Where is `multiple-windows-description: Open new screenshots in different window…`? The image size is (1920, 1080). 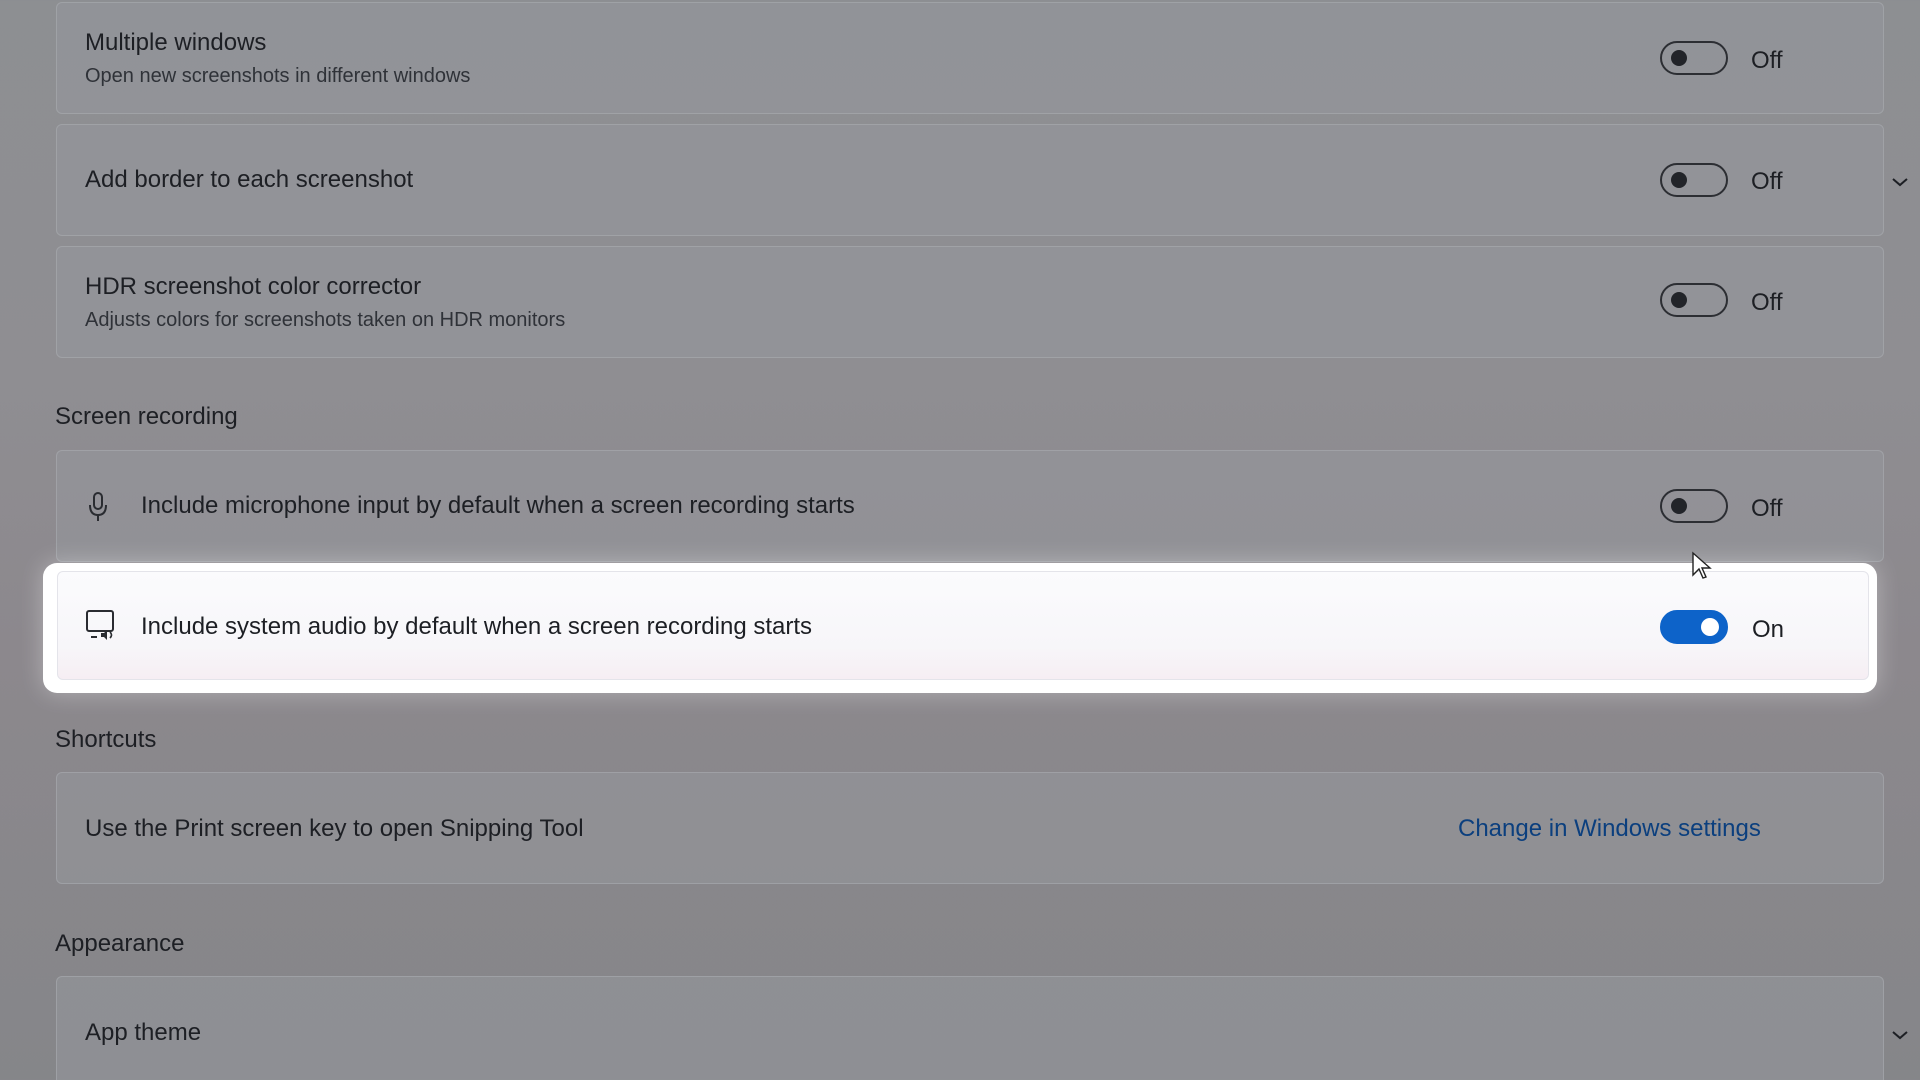
multiple-windows-description: Open new screenshots in different window… is located at coordinates (278, 76).